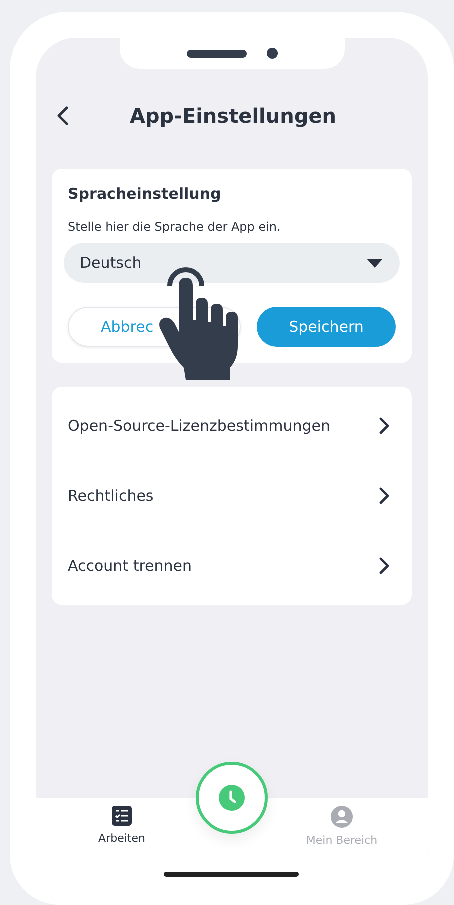 The height and width of the screenshot is (905, 454). Describe the element at coordinates (216, 54) in the screenshot. I see `speaker-icon` at that location.